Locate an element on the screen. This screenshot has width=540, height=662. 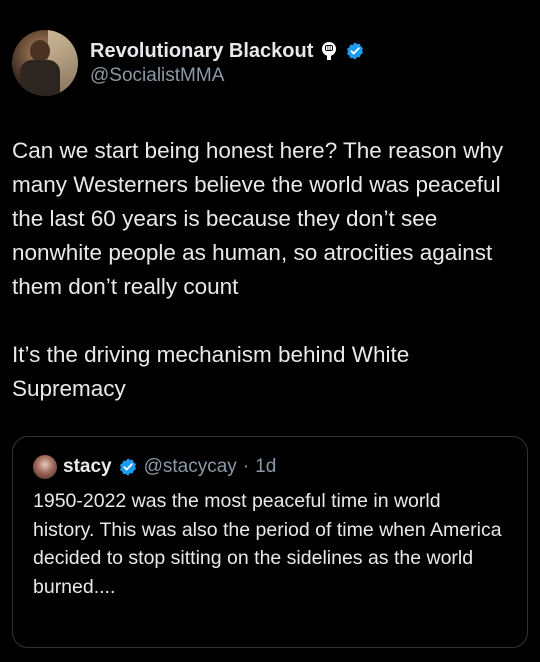
author-info: Revolutionary Blackout @SocialistMMA is located at coordinates (227, 63).